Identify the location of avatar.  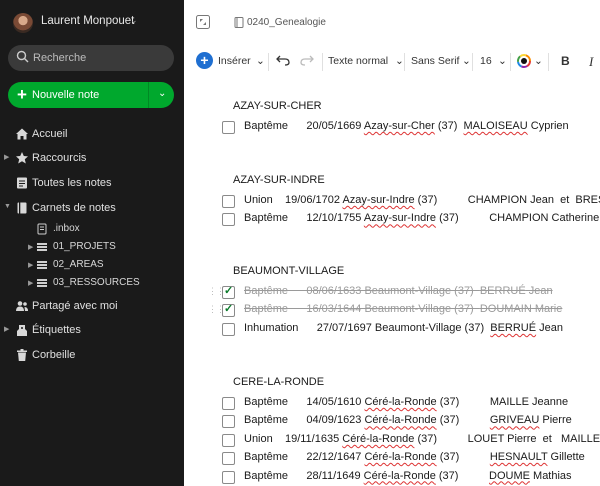
(23, 23).